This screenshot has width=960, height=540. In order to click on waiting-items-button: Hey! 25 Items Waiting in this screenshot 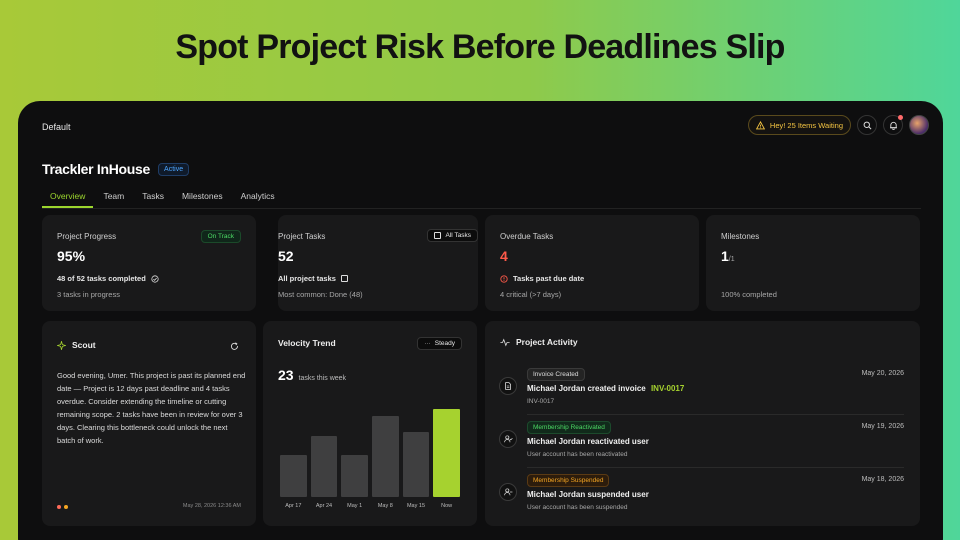, I will do `click(799, 125)`.